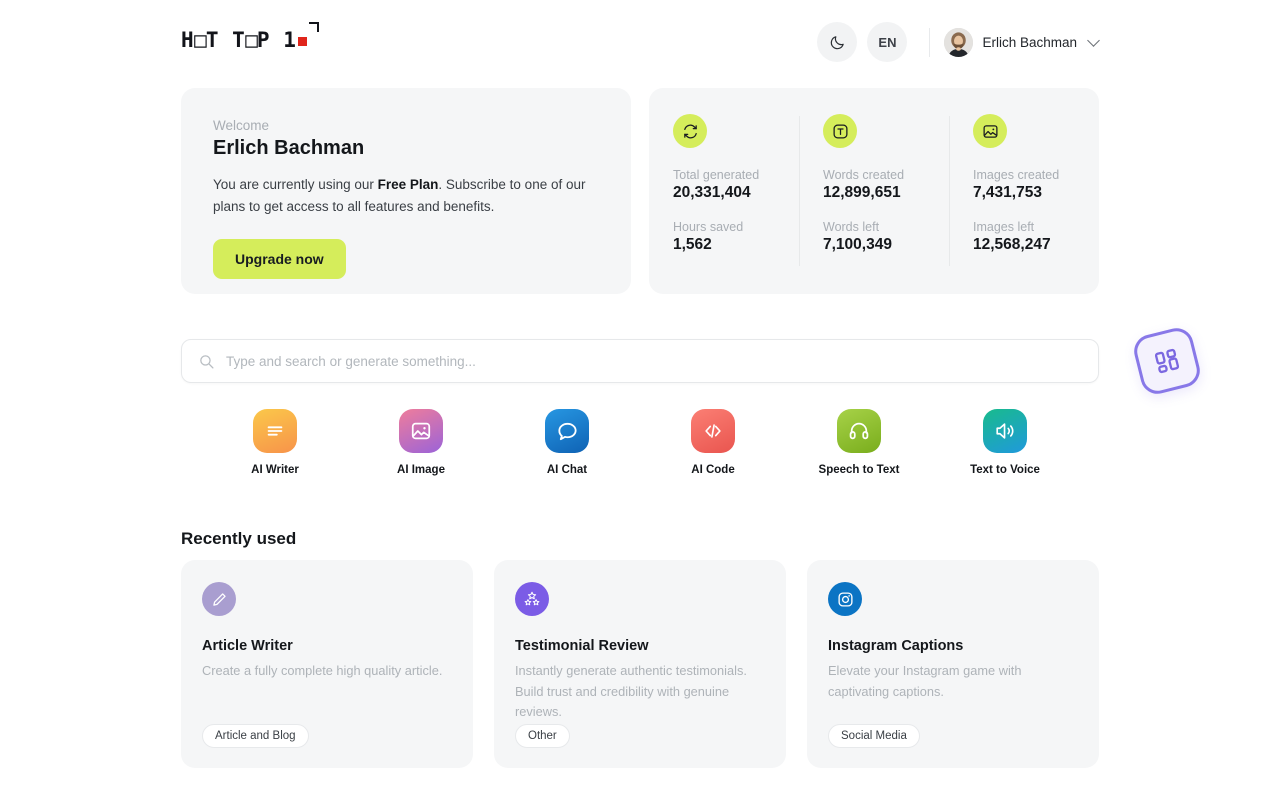 The width and height of the screenshot is (1280, 789). What do you see at coordinates (239, 40) in the screenshot?
I see `logo-text: H□T T□P 1` at bounding box center [239, 40].